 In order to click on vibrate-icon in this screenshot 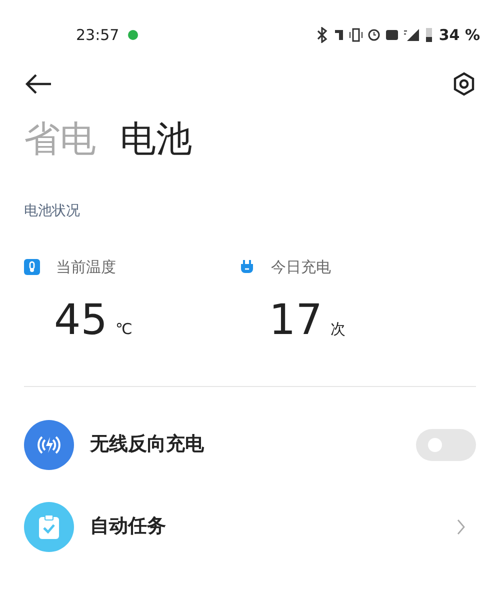, I will do `click(355, 35)`.